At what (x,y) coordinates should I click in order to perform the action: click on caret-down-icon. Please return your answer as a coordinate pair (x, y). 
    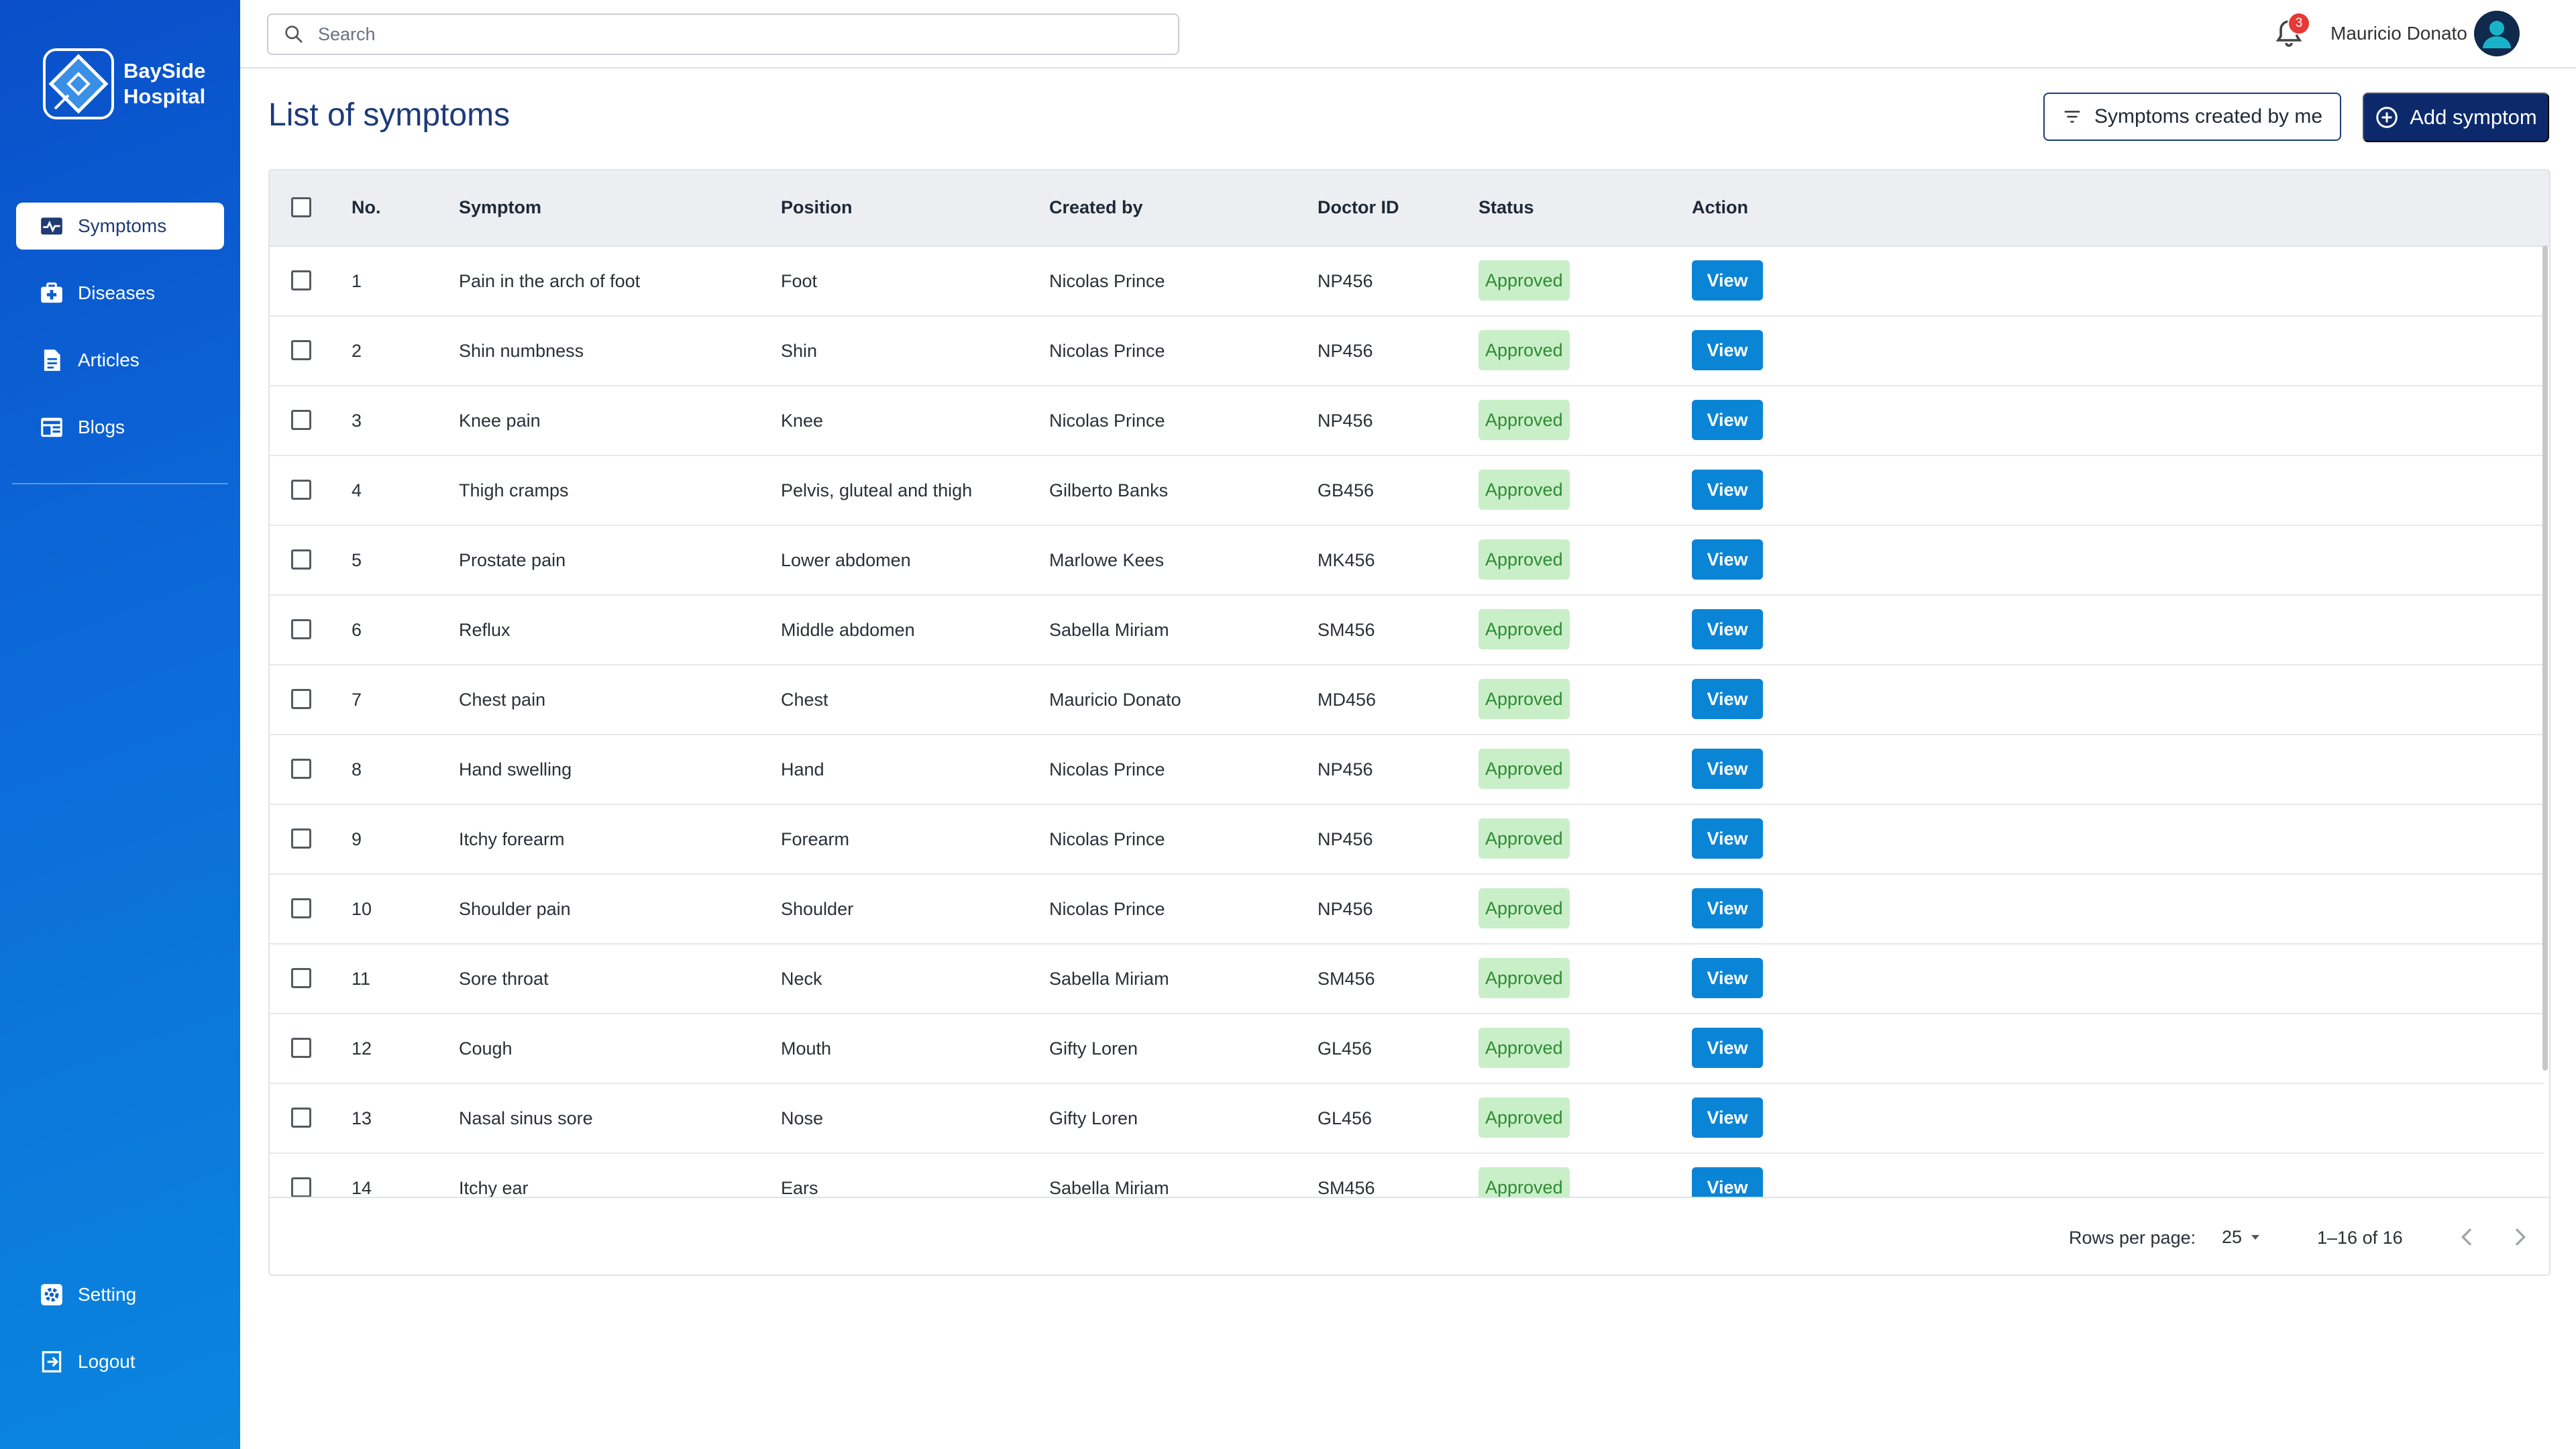
    Looking at the image, I should click on (2255, 1237).